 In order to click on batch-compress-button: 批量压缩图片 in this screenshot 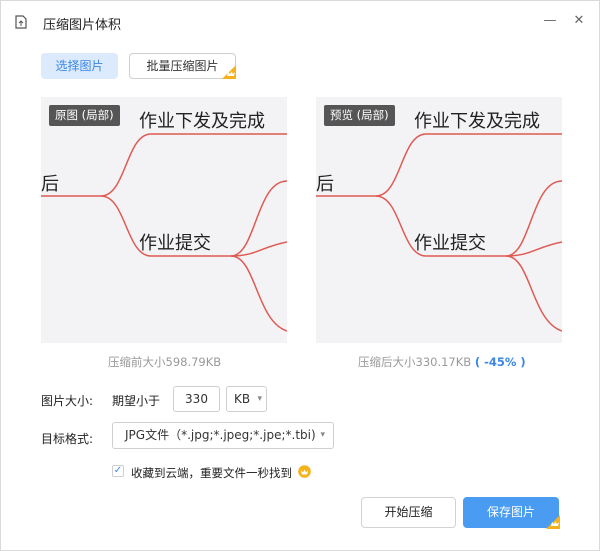, I will do `click(182, 66)`.